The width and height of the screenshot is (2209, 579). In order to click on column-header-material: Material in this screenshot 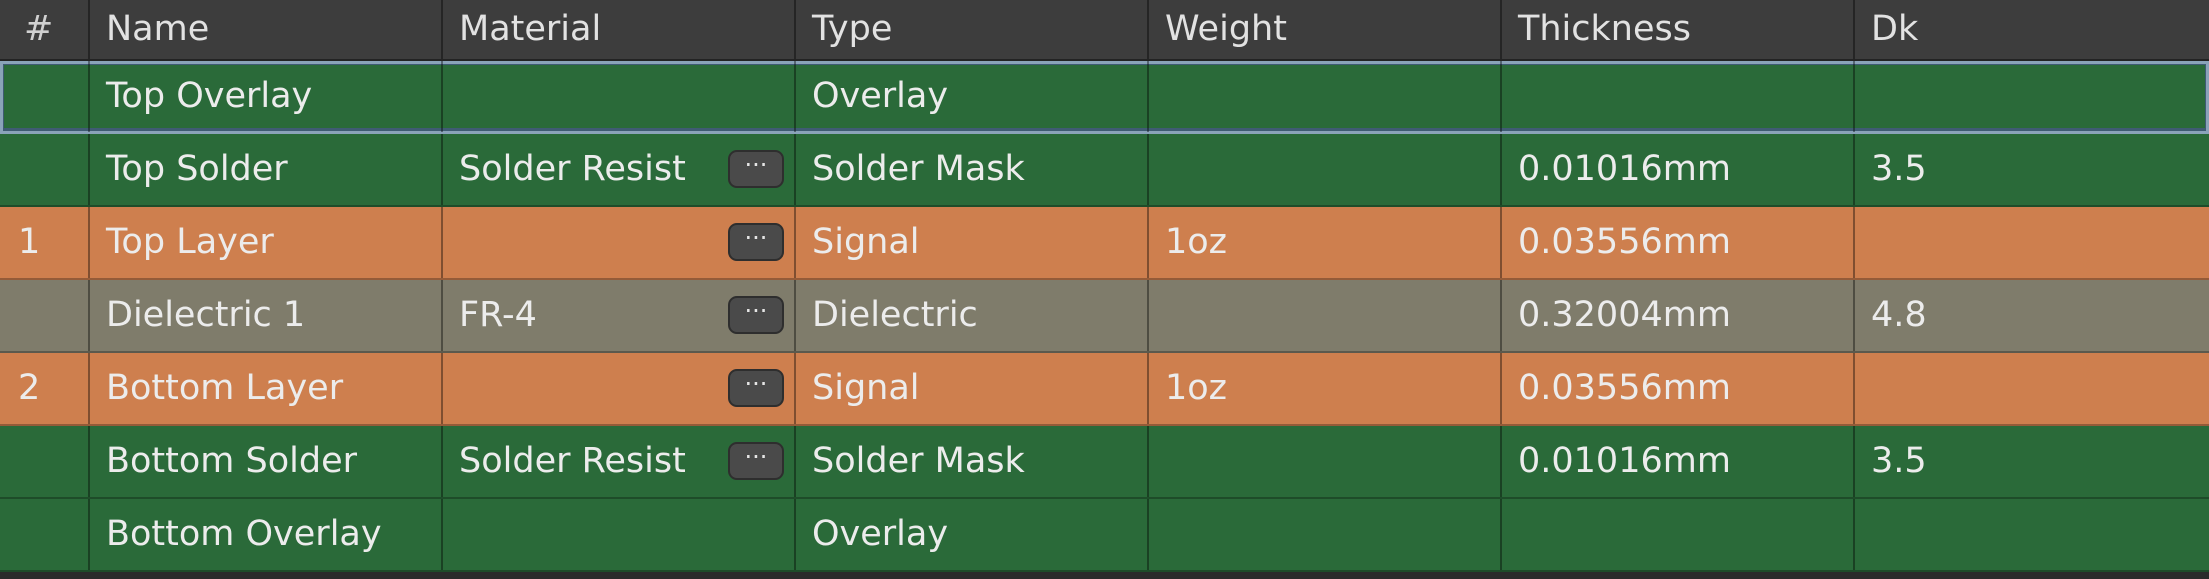, I will do `click(619, 29)`.